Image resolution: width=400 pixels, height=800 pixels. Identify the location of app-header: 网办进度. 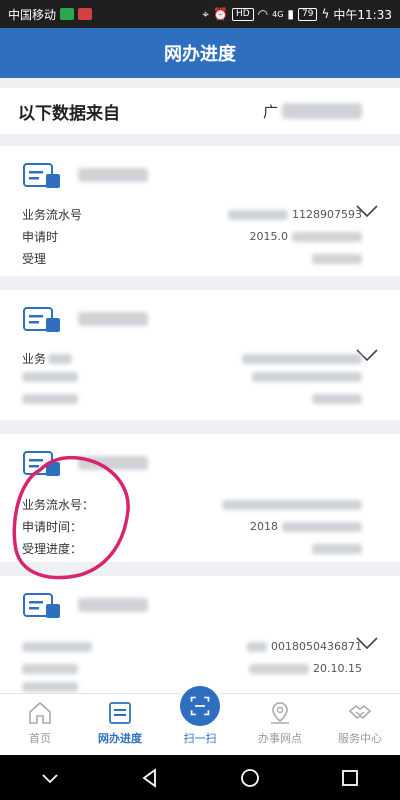
(200, 53).